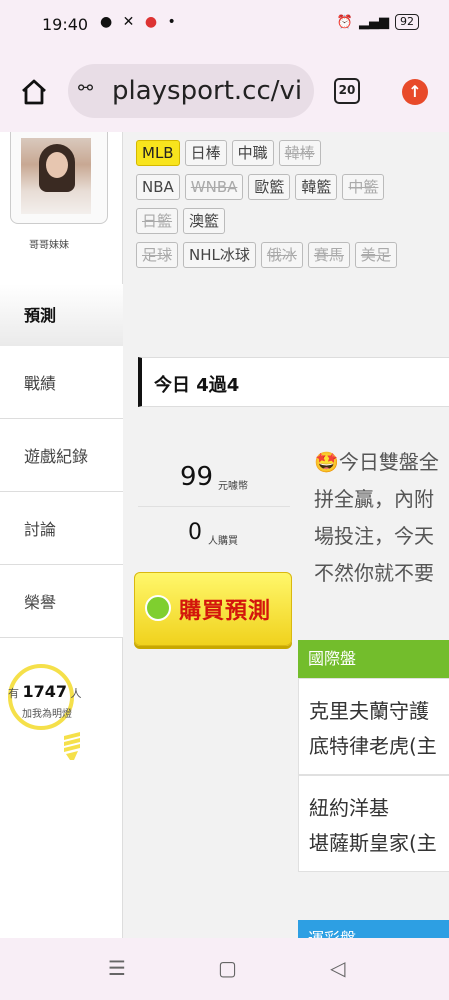 The height and width of the screenshot is (1000, 449). I want to click on nav-item-discussion: 討論, so click(61, 528).